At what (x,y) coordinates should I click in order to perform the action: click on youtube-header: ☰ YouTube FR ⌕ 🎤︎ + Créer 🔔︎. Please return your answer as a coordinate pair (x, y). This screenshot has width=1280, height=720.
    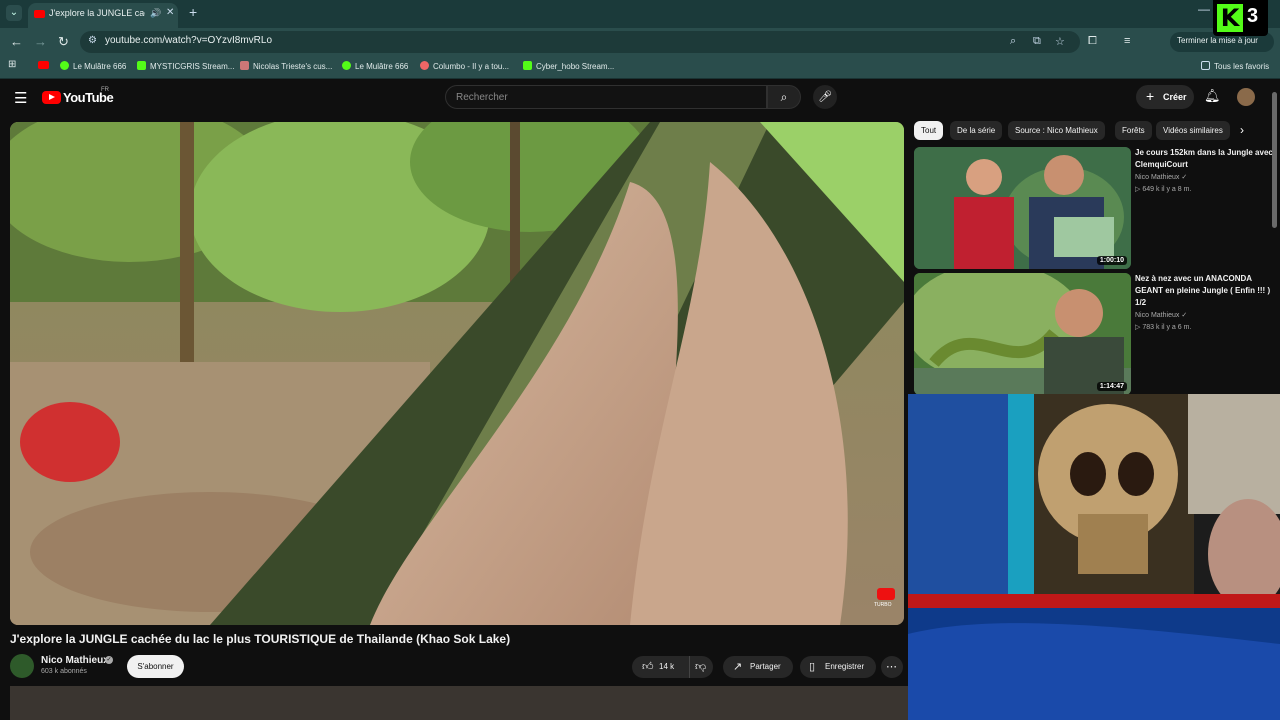
    Looking at the image, I should click on (640, 98).